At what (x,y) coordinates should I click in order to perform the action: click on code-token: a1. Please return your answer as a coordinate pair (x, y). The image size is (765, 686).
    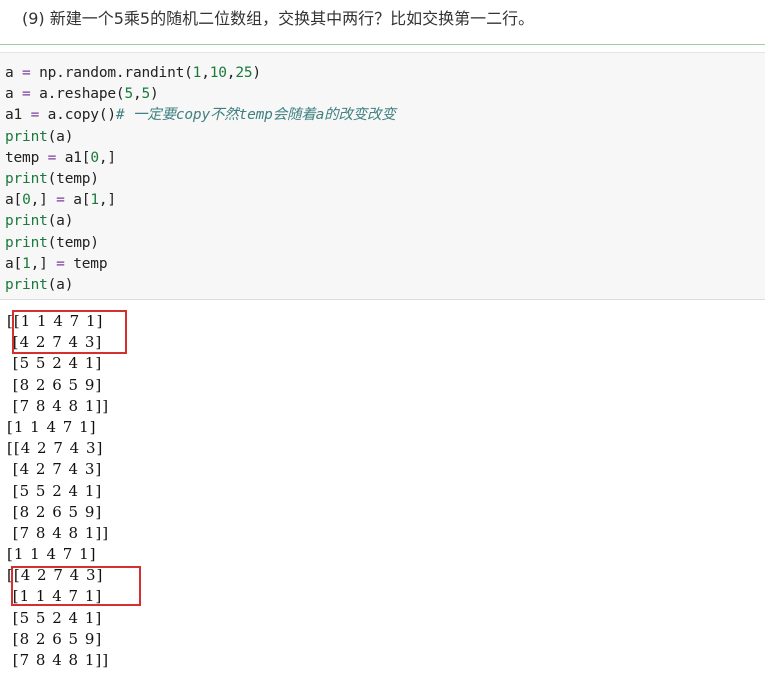
    Looking at the image, I should click on (14, 115).